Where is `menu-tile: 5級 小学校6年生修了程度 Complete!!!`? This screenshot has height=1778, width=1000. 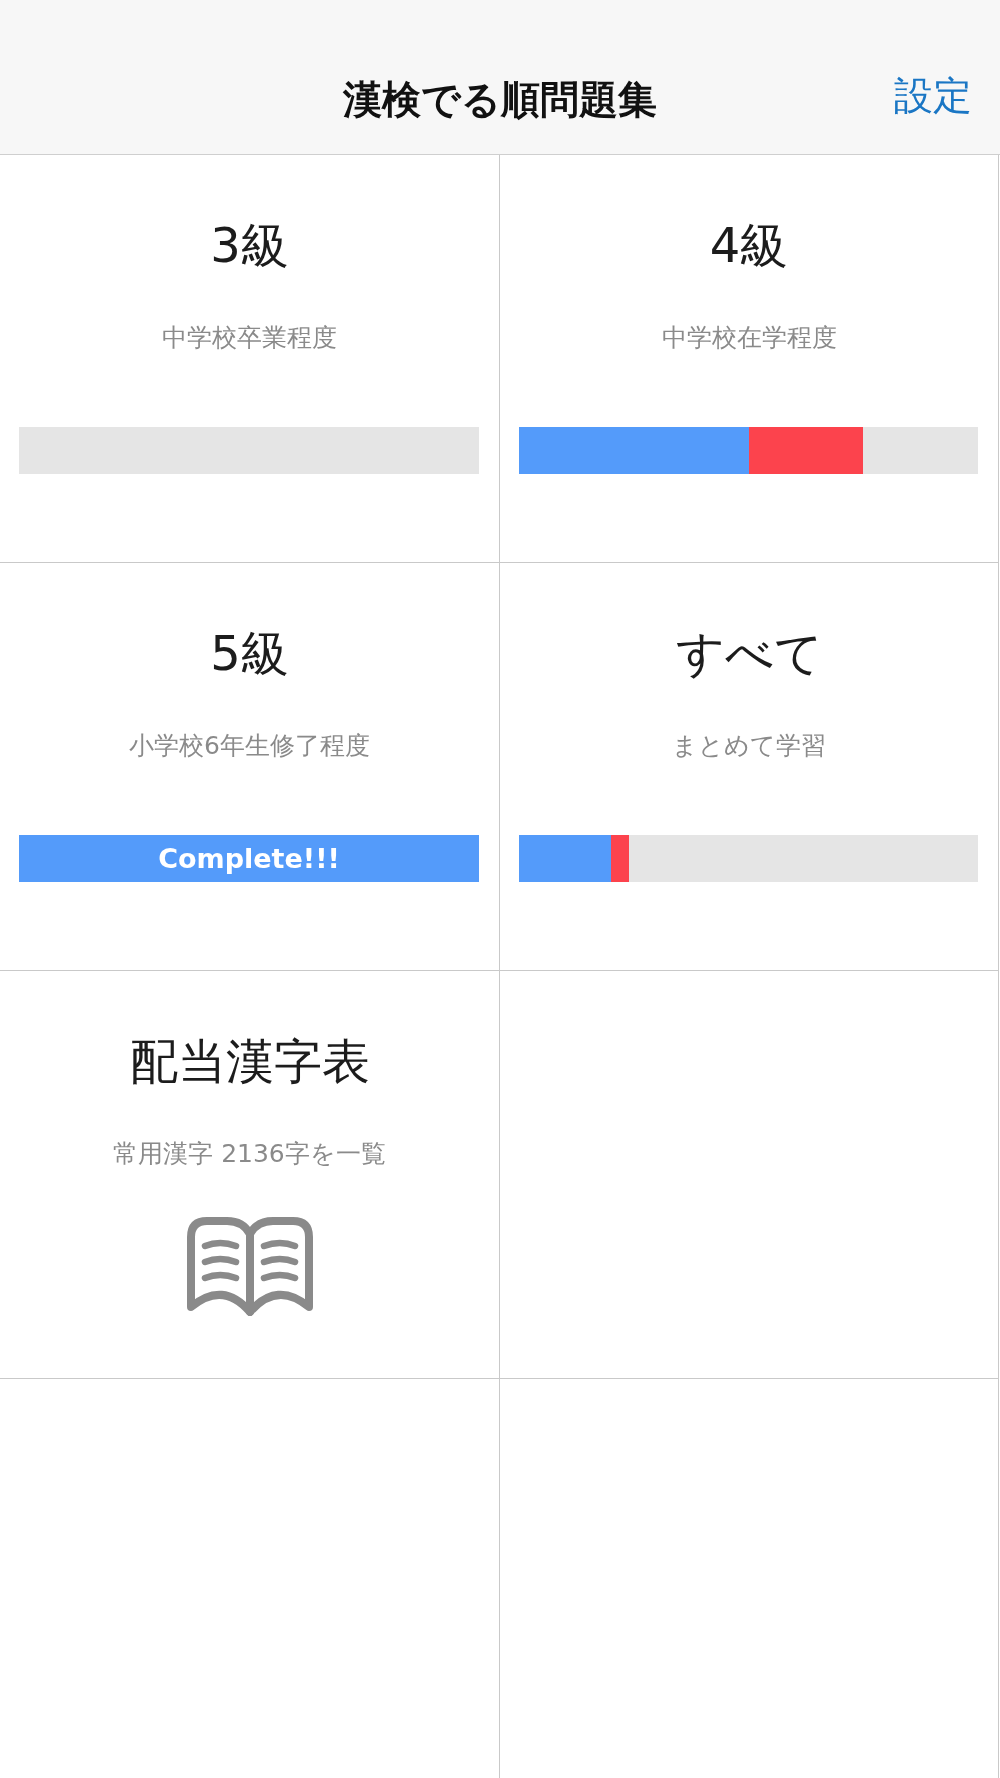 menu-tile: 5級 小学校6年生修了程度 Complete!!! is located at coordinates (250, 767).